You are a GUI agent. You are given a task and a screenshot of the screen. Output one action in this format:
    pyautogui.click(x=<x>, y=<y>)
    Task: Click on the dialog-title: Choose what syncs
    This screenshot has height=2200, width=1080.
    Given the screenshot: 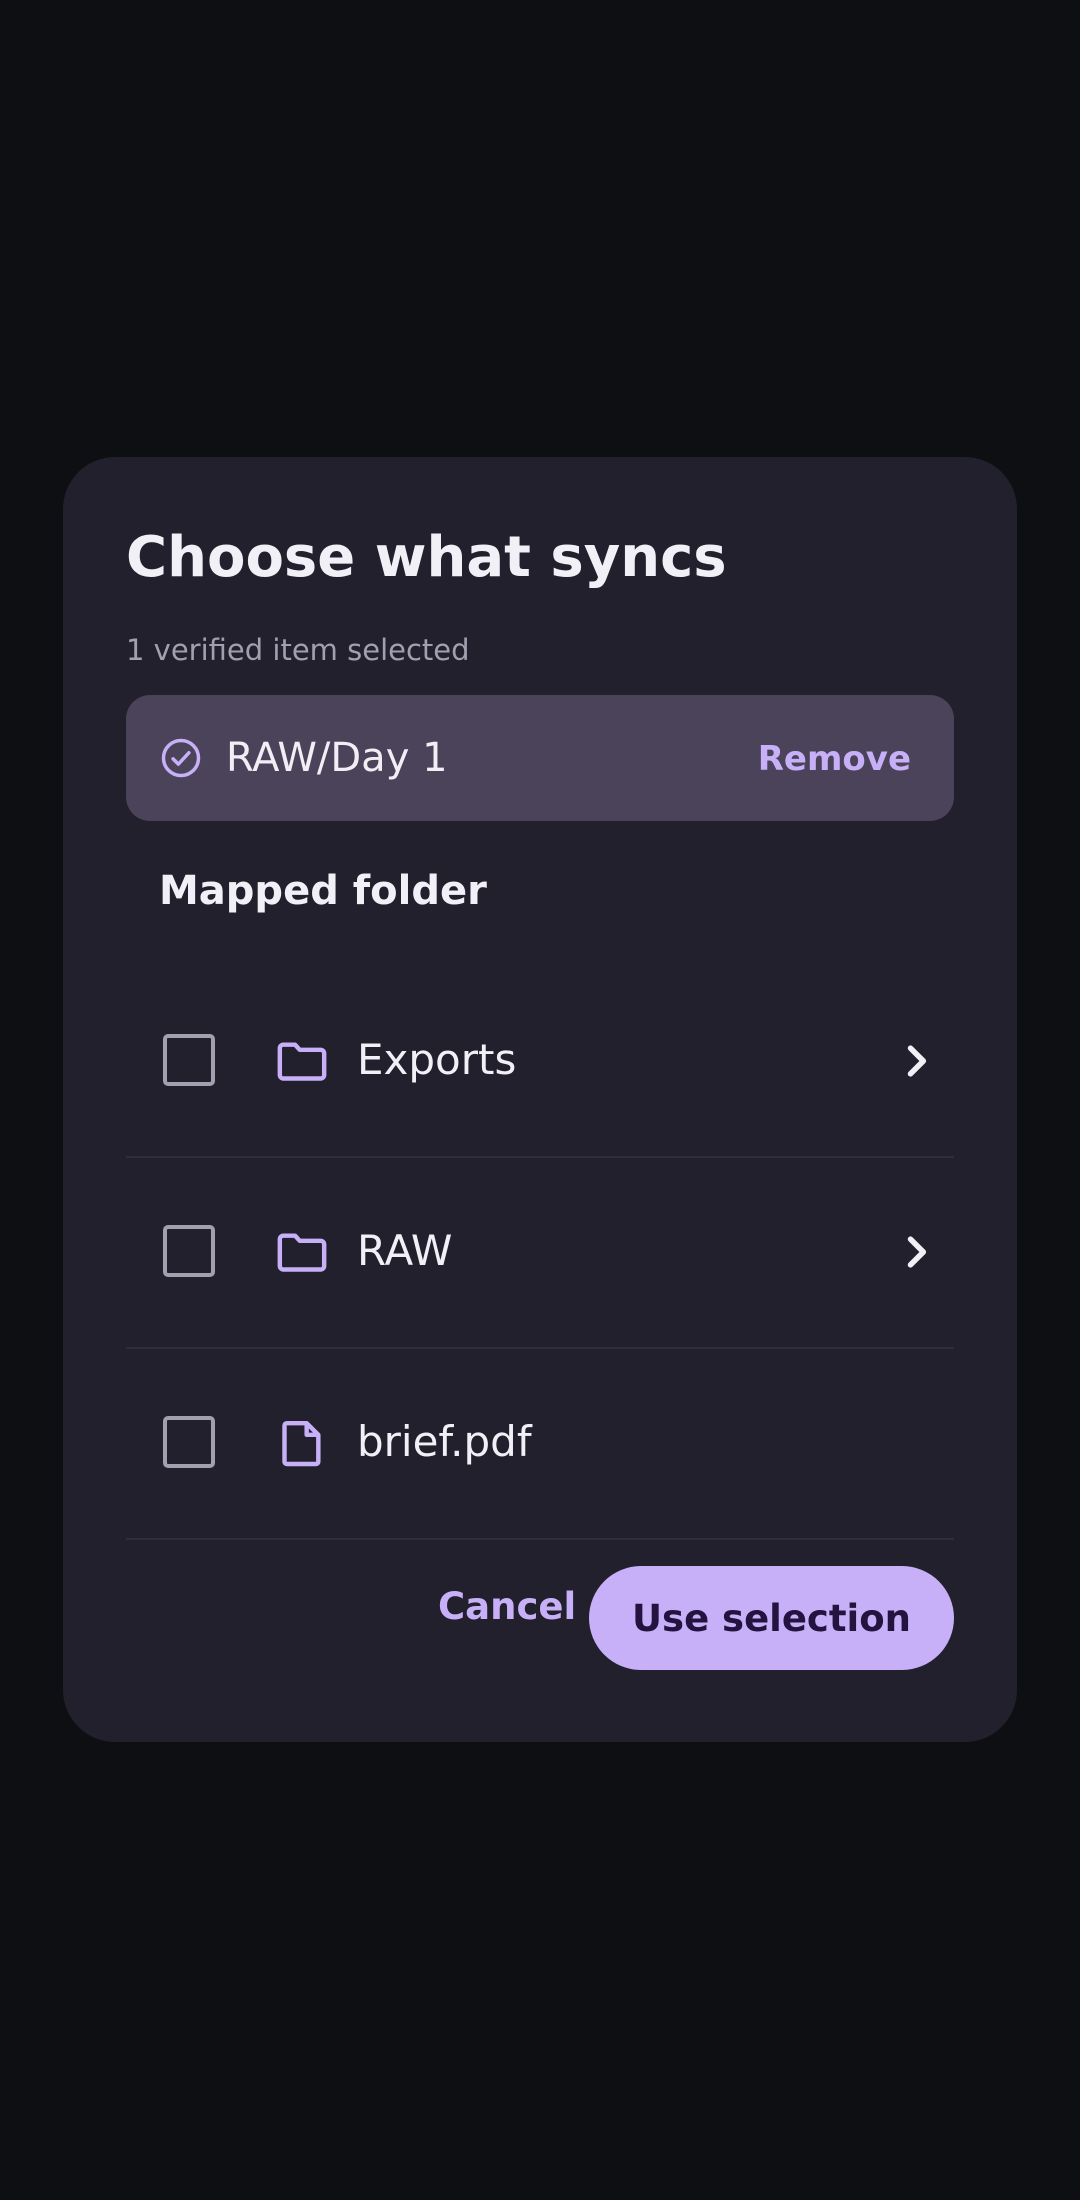 What is the action you would take?
    pyautogui.click(x=426, y=557)
    